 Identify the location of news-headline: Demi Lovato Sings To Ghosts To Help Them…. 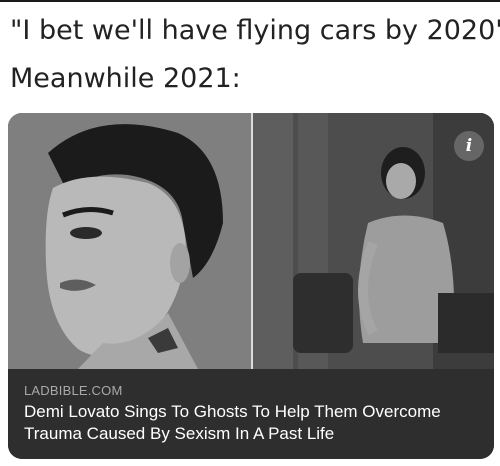
(254, 423).